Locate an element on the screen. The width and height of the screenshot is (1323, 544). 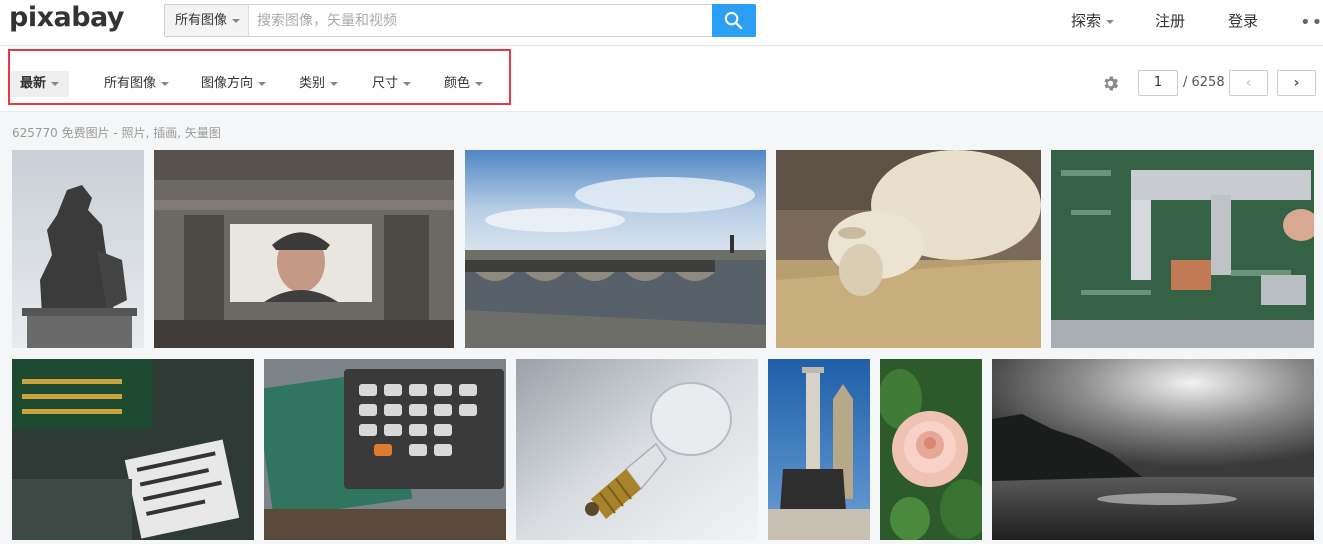
image-thumb-laptop-internals is located at coordinates (133, 449).